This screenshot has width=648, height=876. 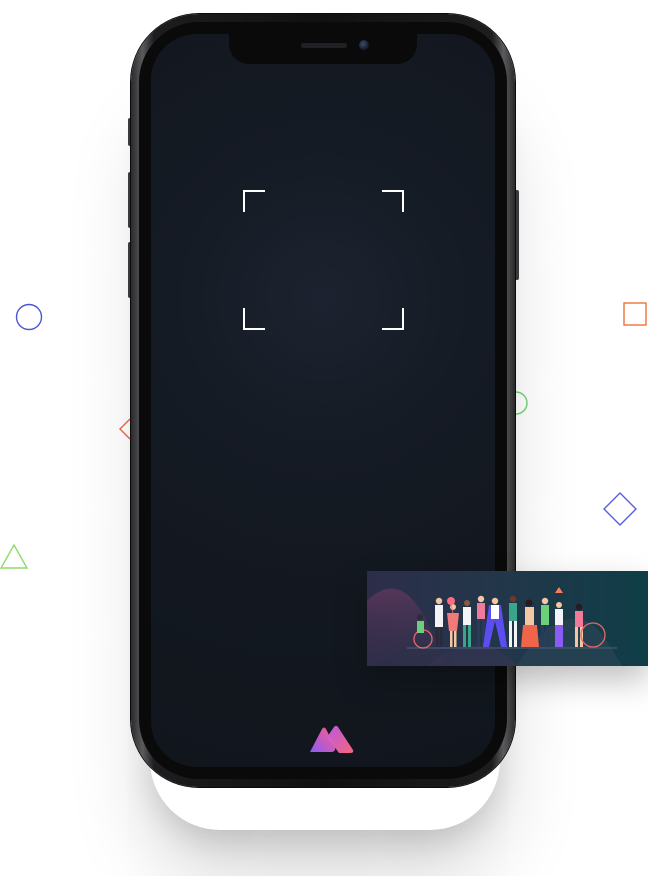 I want to click on brand-m-logo-icon, so click(x=332, y=740).